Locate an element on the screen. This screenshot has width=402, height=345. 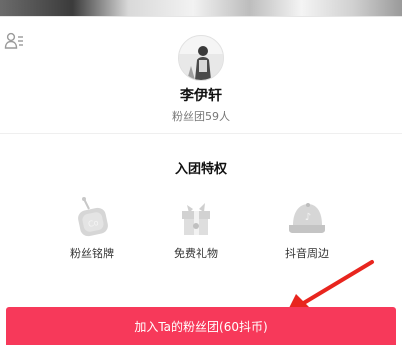
streamer-name: 李伊轩 is located at coordinates (201, 96).